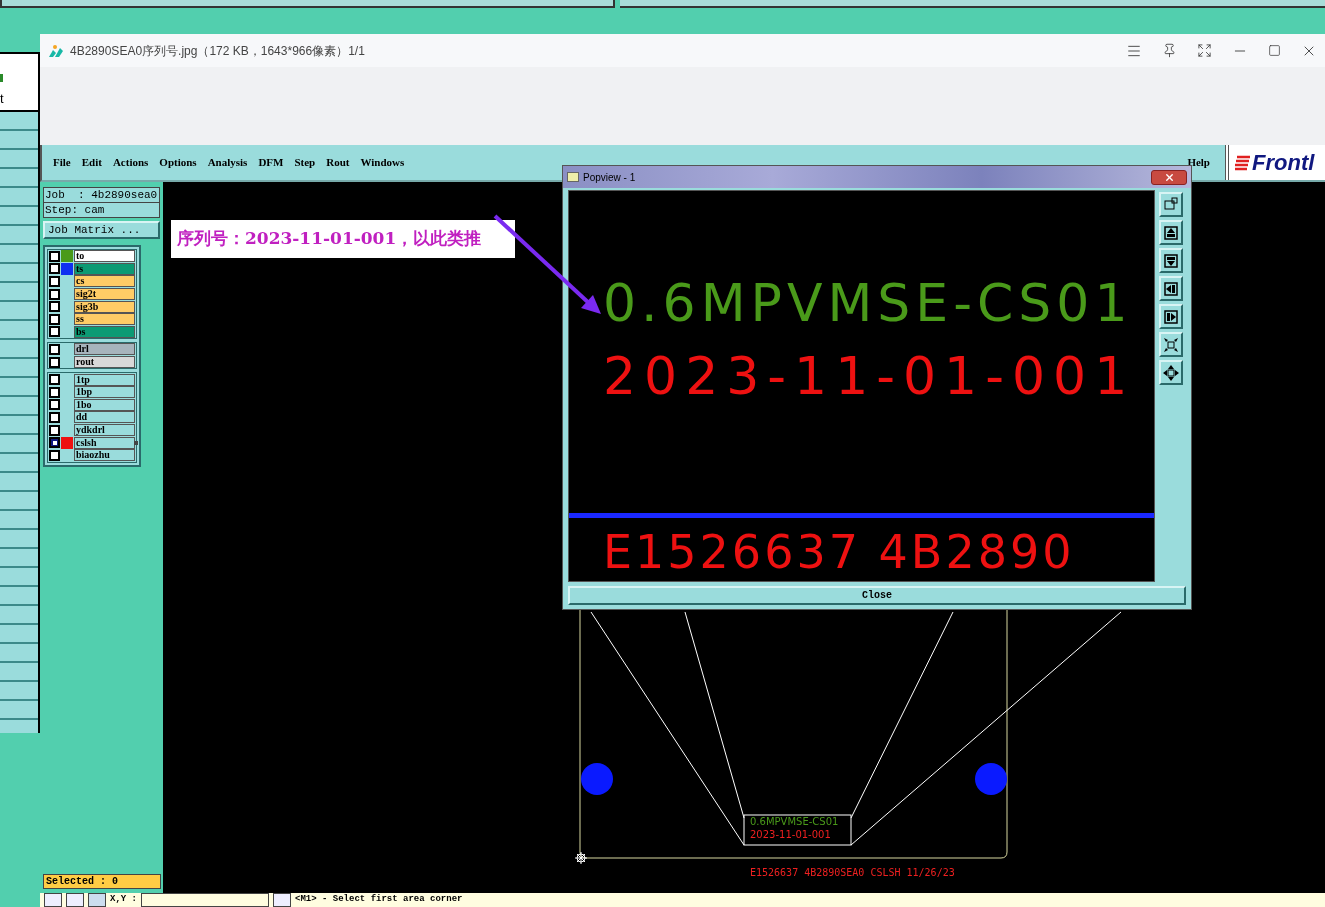 The width and height of the screenshot is (1325, 907). Describe the element at coordinates (56, 50) in the screenshot. I see `app-logo-icon` at that location.